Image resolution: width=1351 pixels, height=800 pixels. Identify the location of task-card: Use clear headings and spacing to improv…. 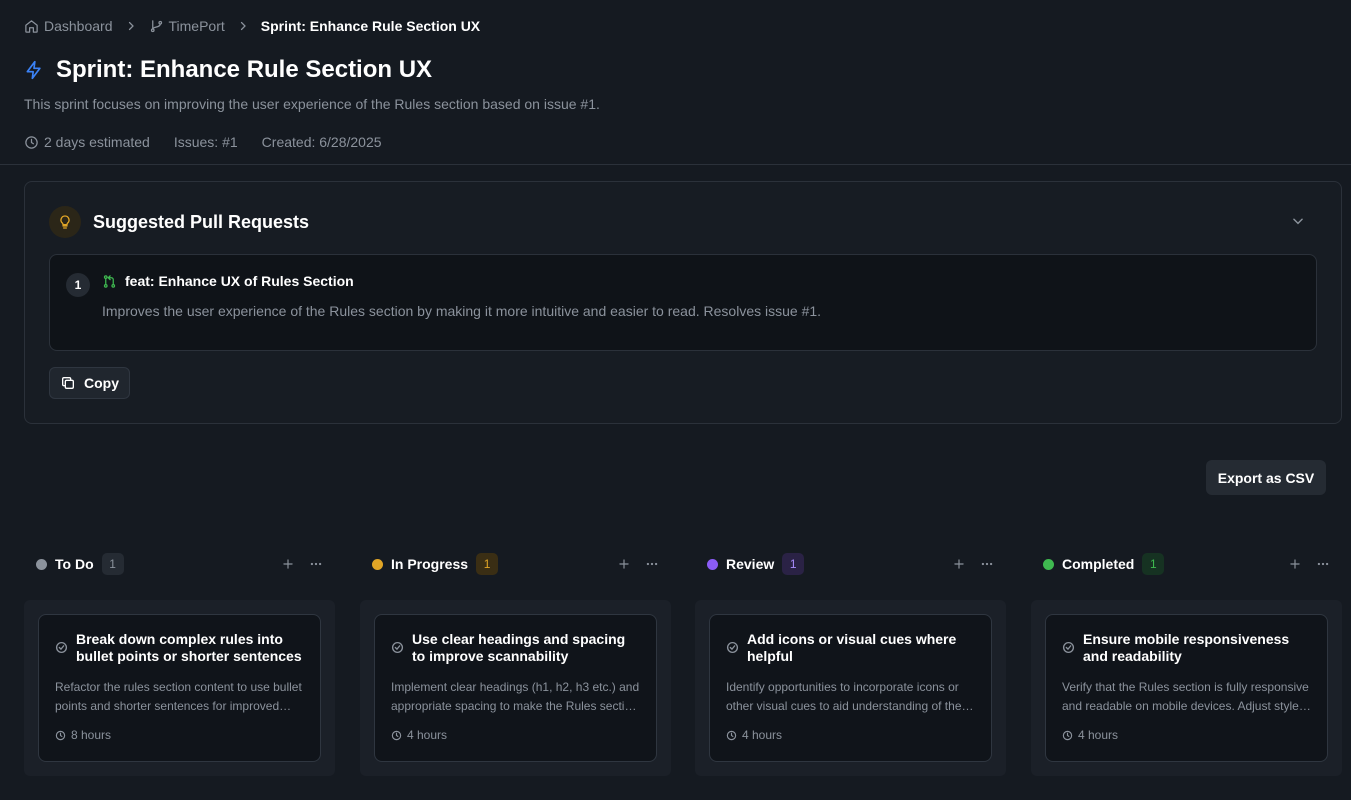
(515, 688).